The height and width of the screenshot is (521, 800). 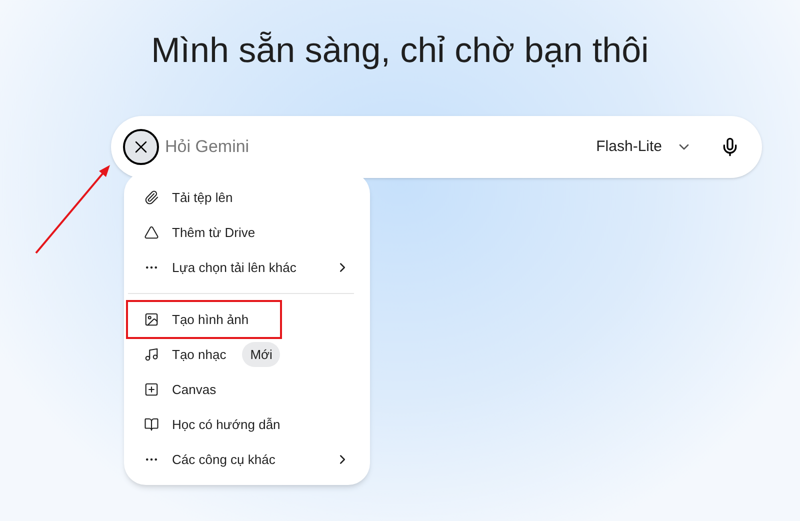 I want to click on image-icon, so click(x=151, y=319).